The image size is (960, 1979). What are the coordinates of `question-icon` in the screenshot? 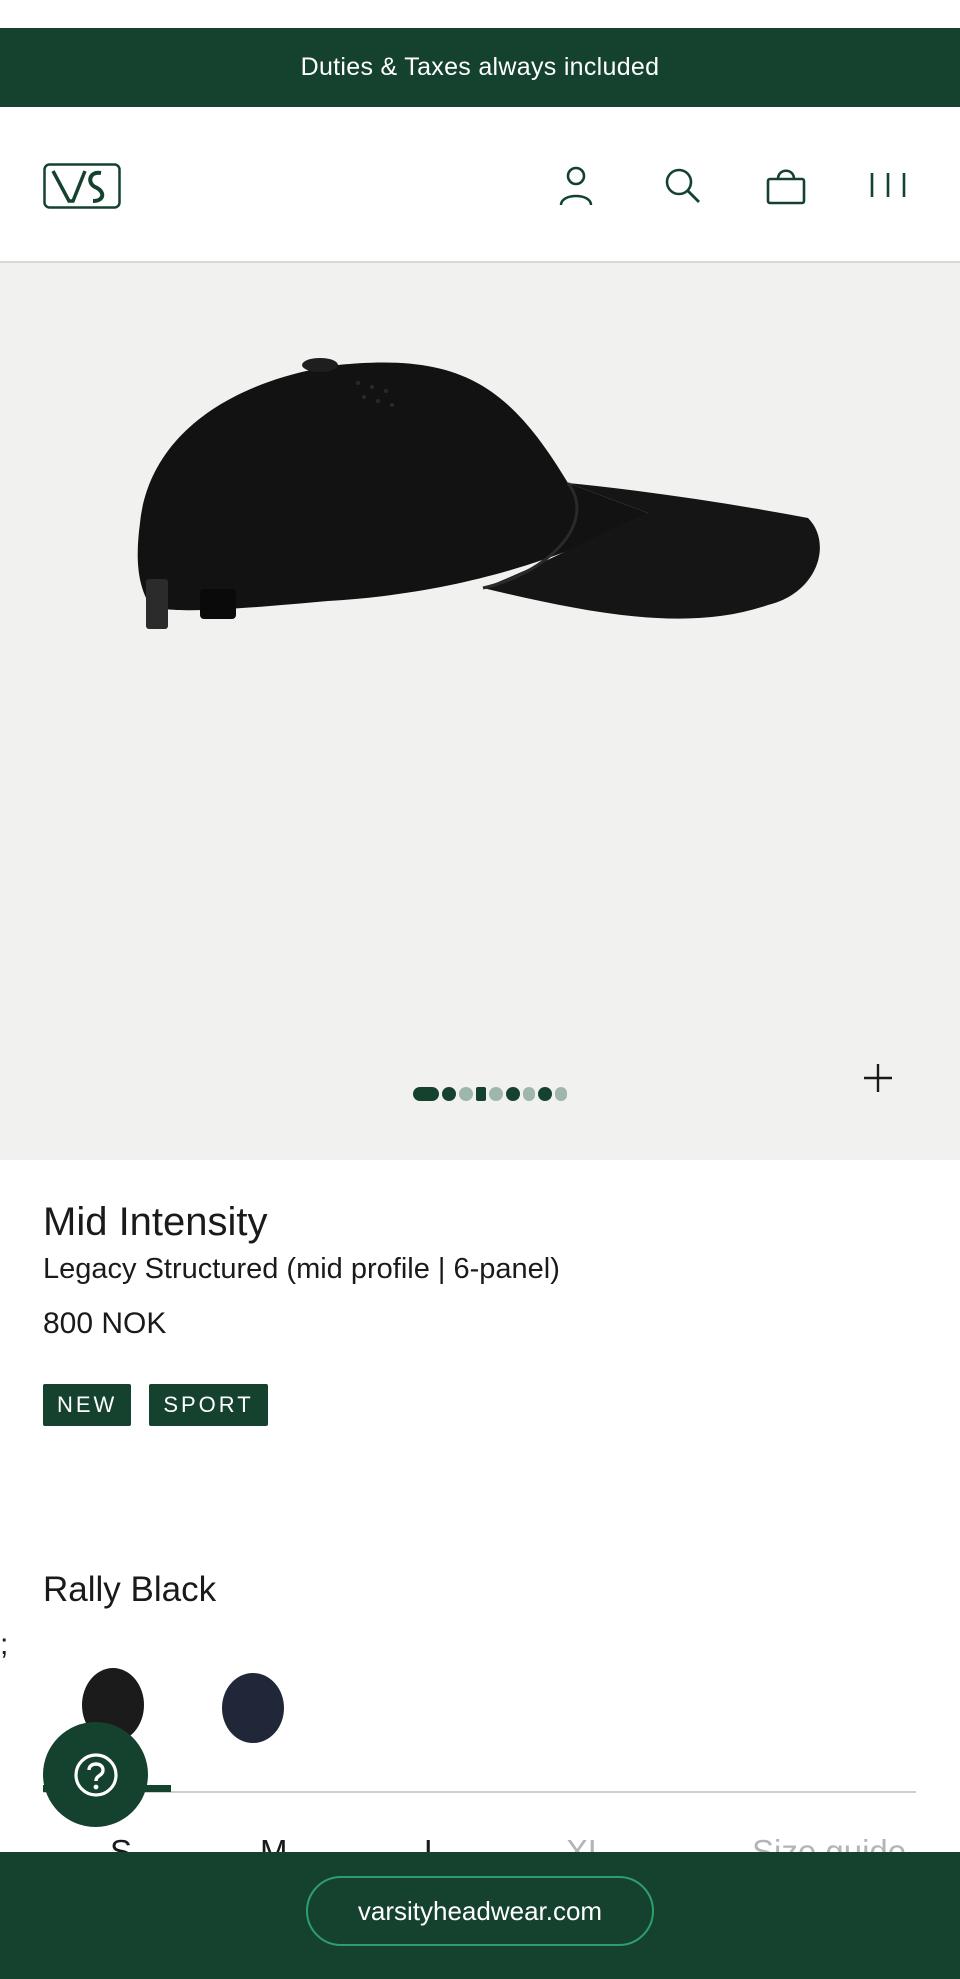 It's located at (95, 1774).